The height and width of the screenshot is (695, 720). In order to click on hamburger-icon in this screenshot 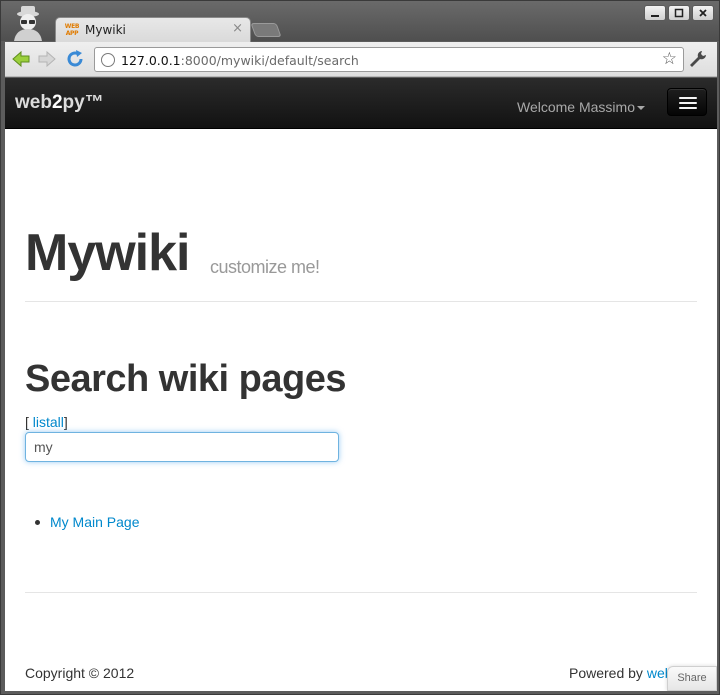, I will do `click(688, 98)`.